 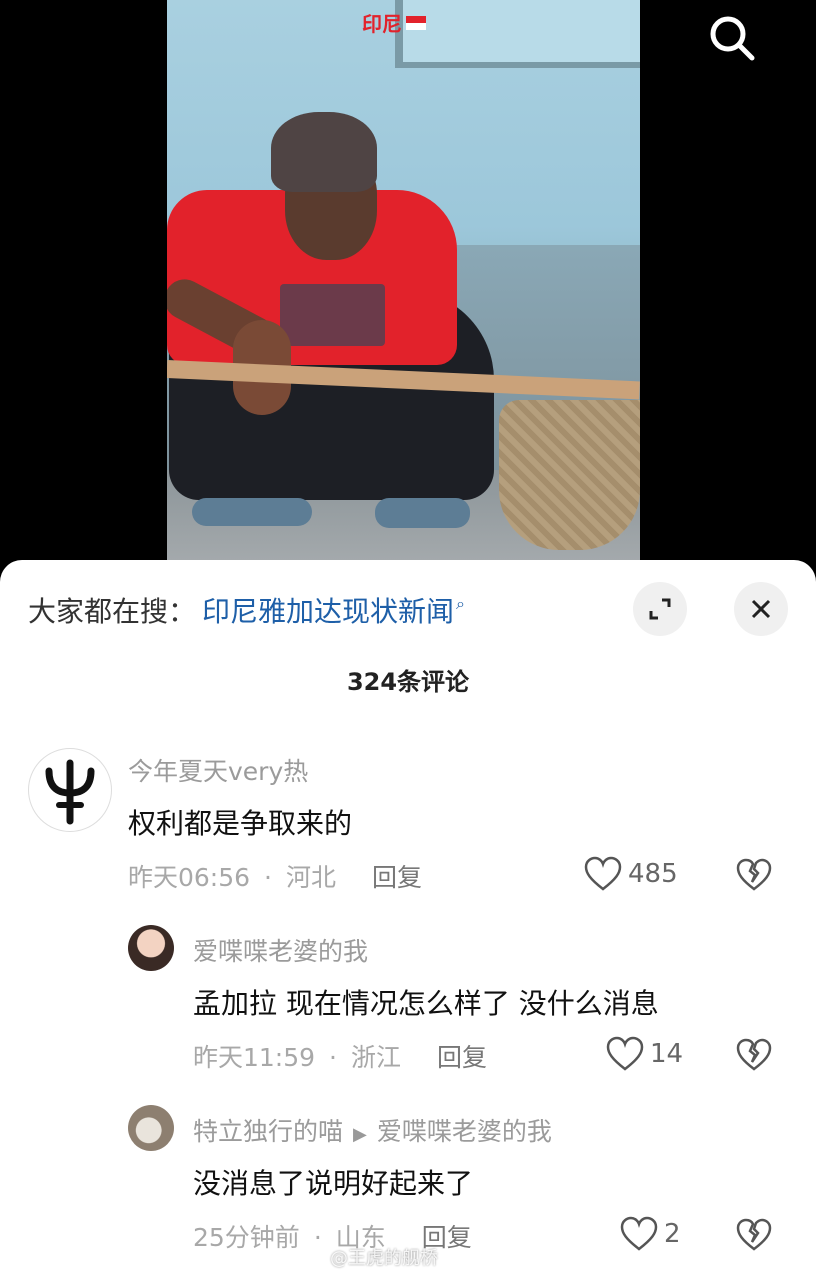 I want to click on reply-to-username: 爱喋喋老婆的我, so click(x=464, y=1131).